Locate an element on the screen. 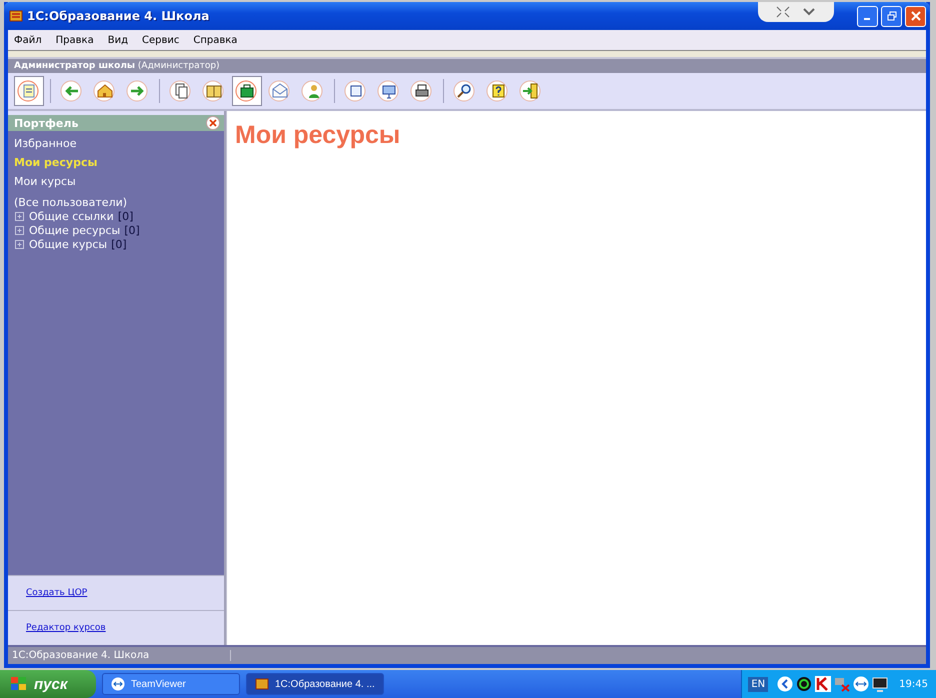 The image size is (936, 698). page-heading: Мои ресурсы is located at coordinates (318, 135).